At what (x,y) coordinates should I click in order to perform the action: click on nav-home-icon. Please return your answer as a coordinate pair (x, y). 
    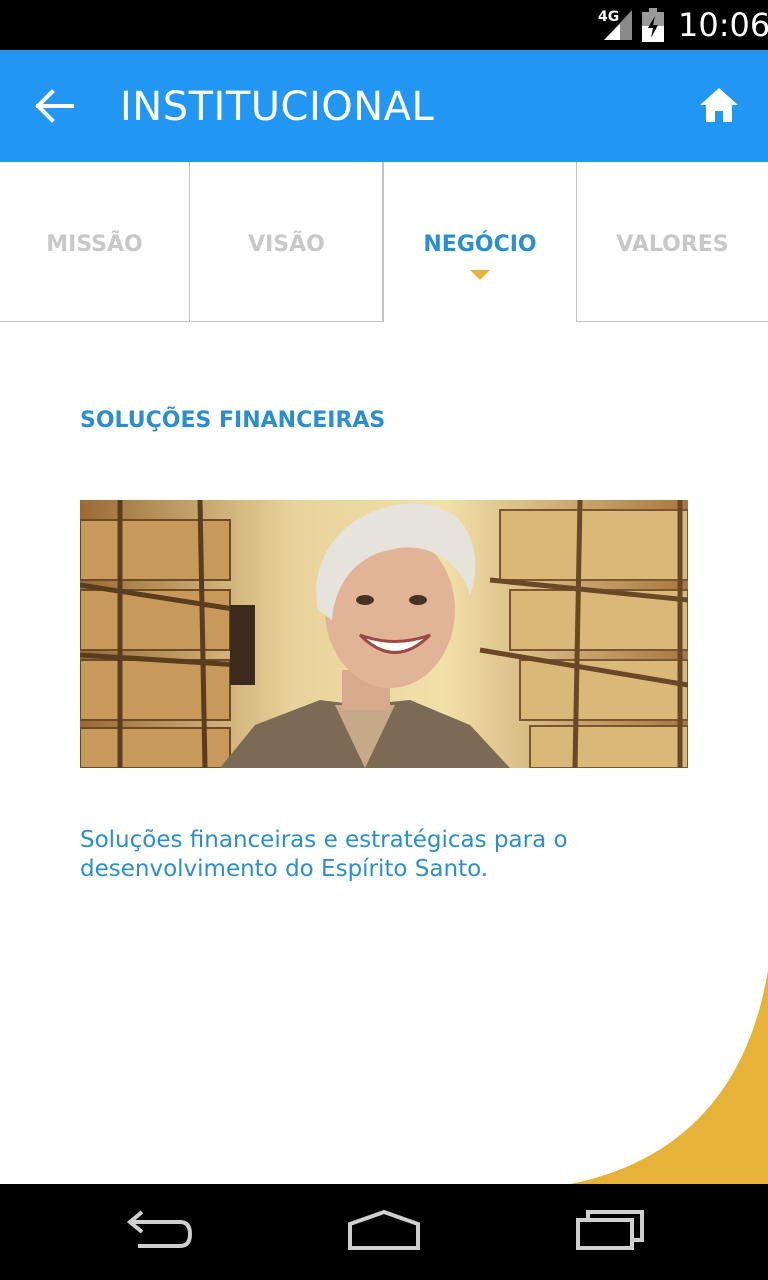
    Looking at the image, I should click on (384, 1230).